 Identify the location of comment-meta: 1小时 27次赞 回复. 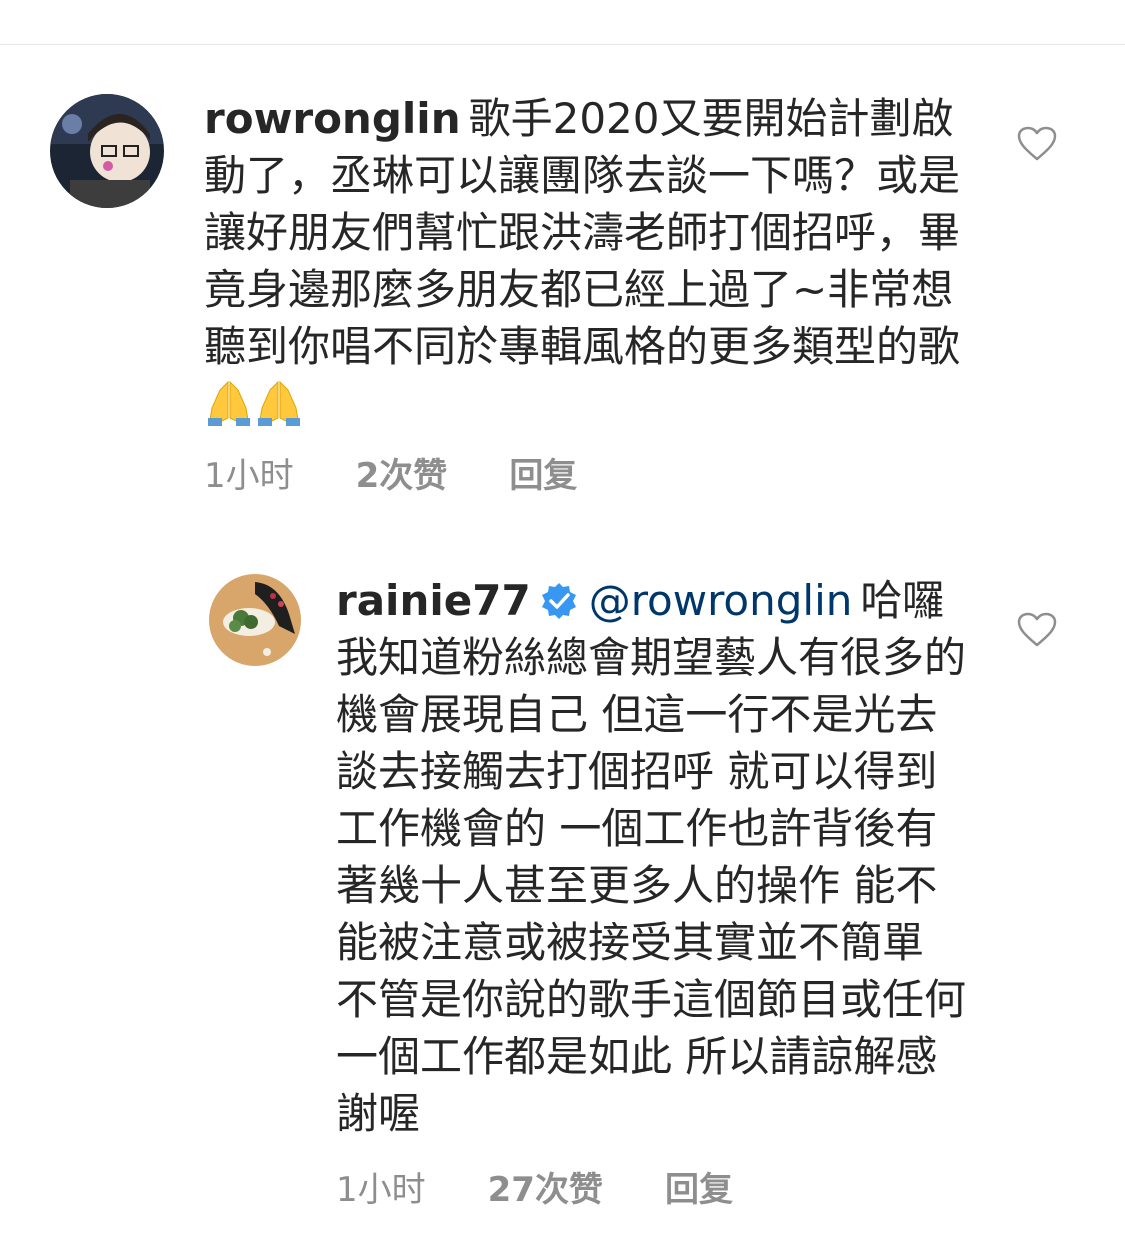
(534, 1186).